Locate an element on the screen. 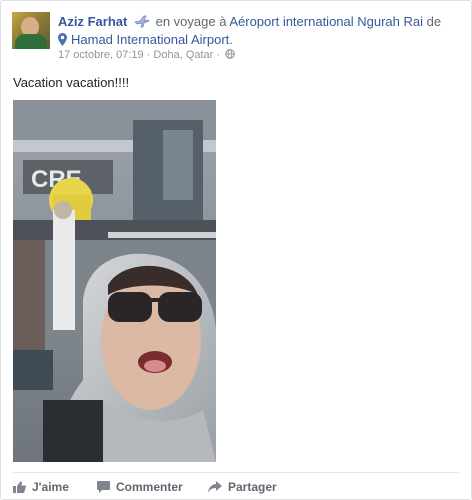  comment-label: Commenter is located at coordinates (149, 487).